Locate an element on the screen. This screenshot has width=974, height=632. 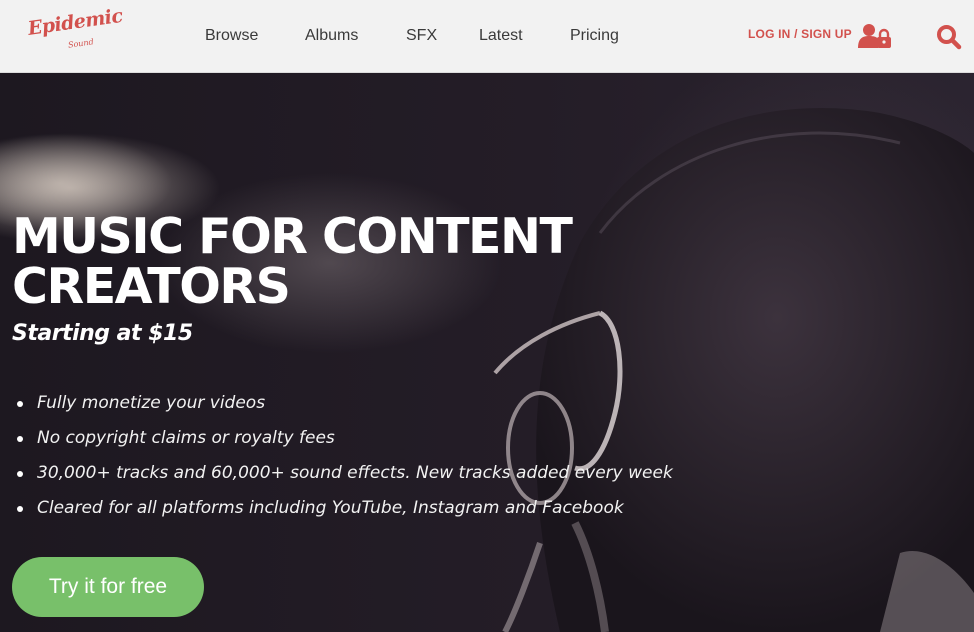
headline-line-1: MUSIC FOR CONTENT is located at coordinates (292, 236).